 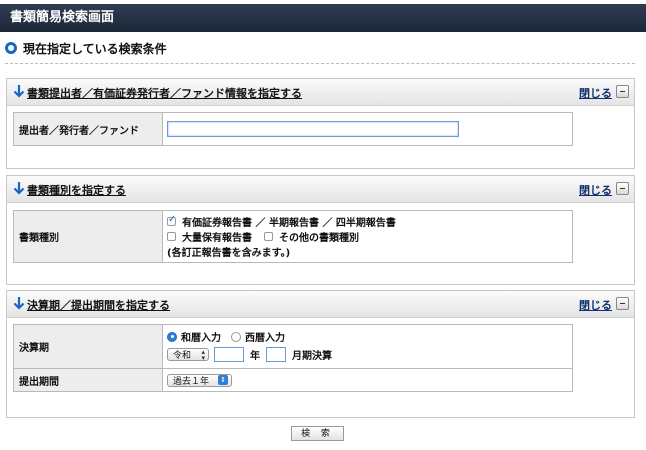 I want to click on japanese-era-radio, so click(x=172, y=336).